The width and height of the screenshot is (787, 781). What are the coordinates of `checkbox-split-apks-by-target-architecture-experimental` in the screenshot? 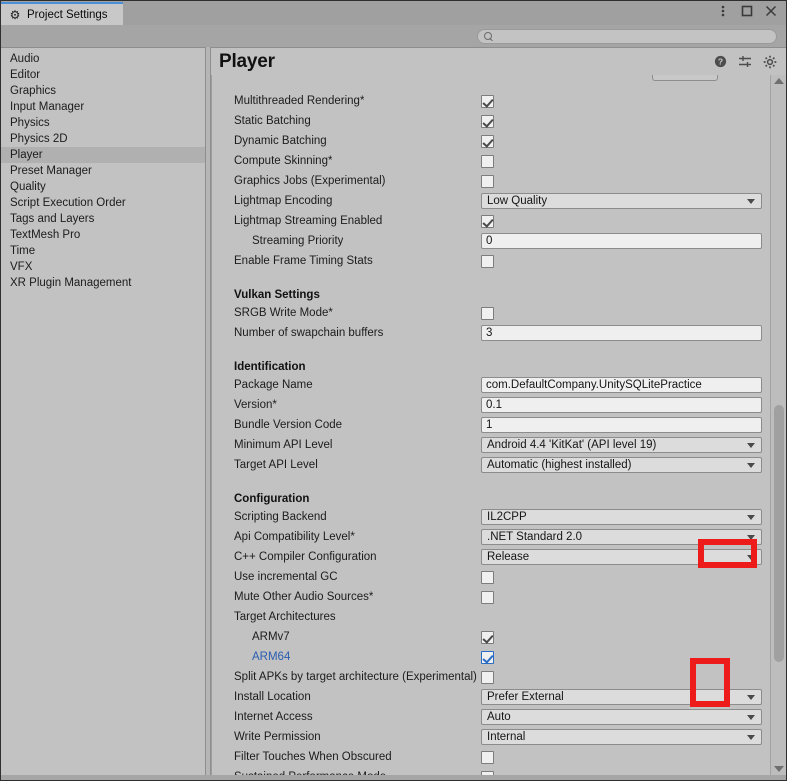 It's located at (487, 677).